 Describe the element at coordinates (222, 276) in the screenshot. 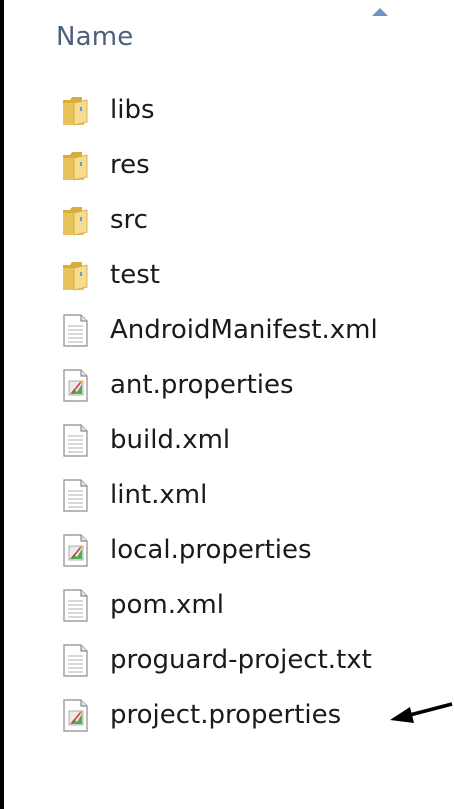

I see `list-item-test: test` at that location.